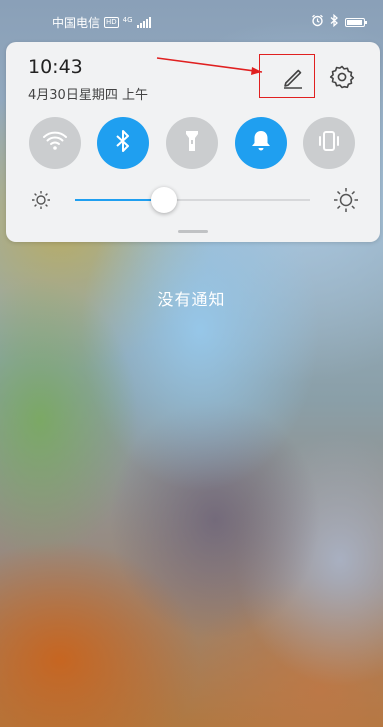 Image resolution: width=383 pixels, height=727 pixels. I want to click on alarm-icon, so click(317, 22).